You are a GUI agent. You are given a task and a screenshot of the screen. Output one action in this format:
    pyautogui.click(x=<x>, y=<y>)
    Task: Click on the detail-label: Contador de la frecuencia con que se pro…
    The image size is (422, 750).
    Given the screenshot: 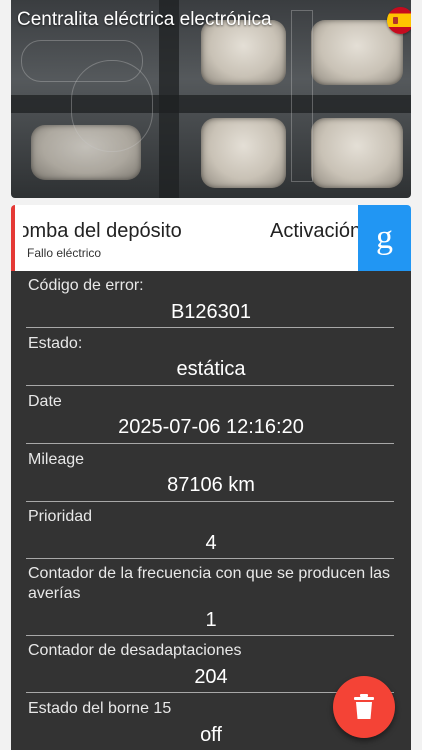 What is the action you would take?
    pyautogui.click(x=209, y=583)
    